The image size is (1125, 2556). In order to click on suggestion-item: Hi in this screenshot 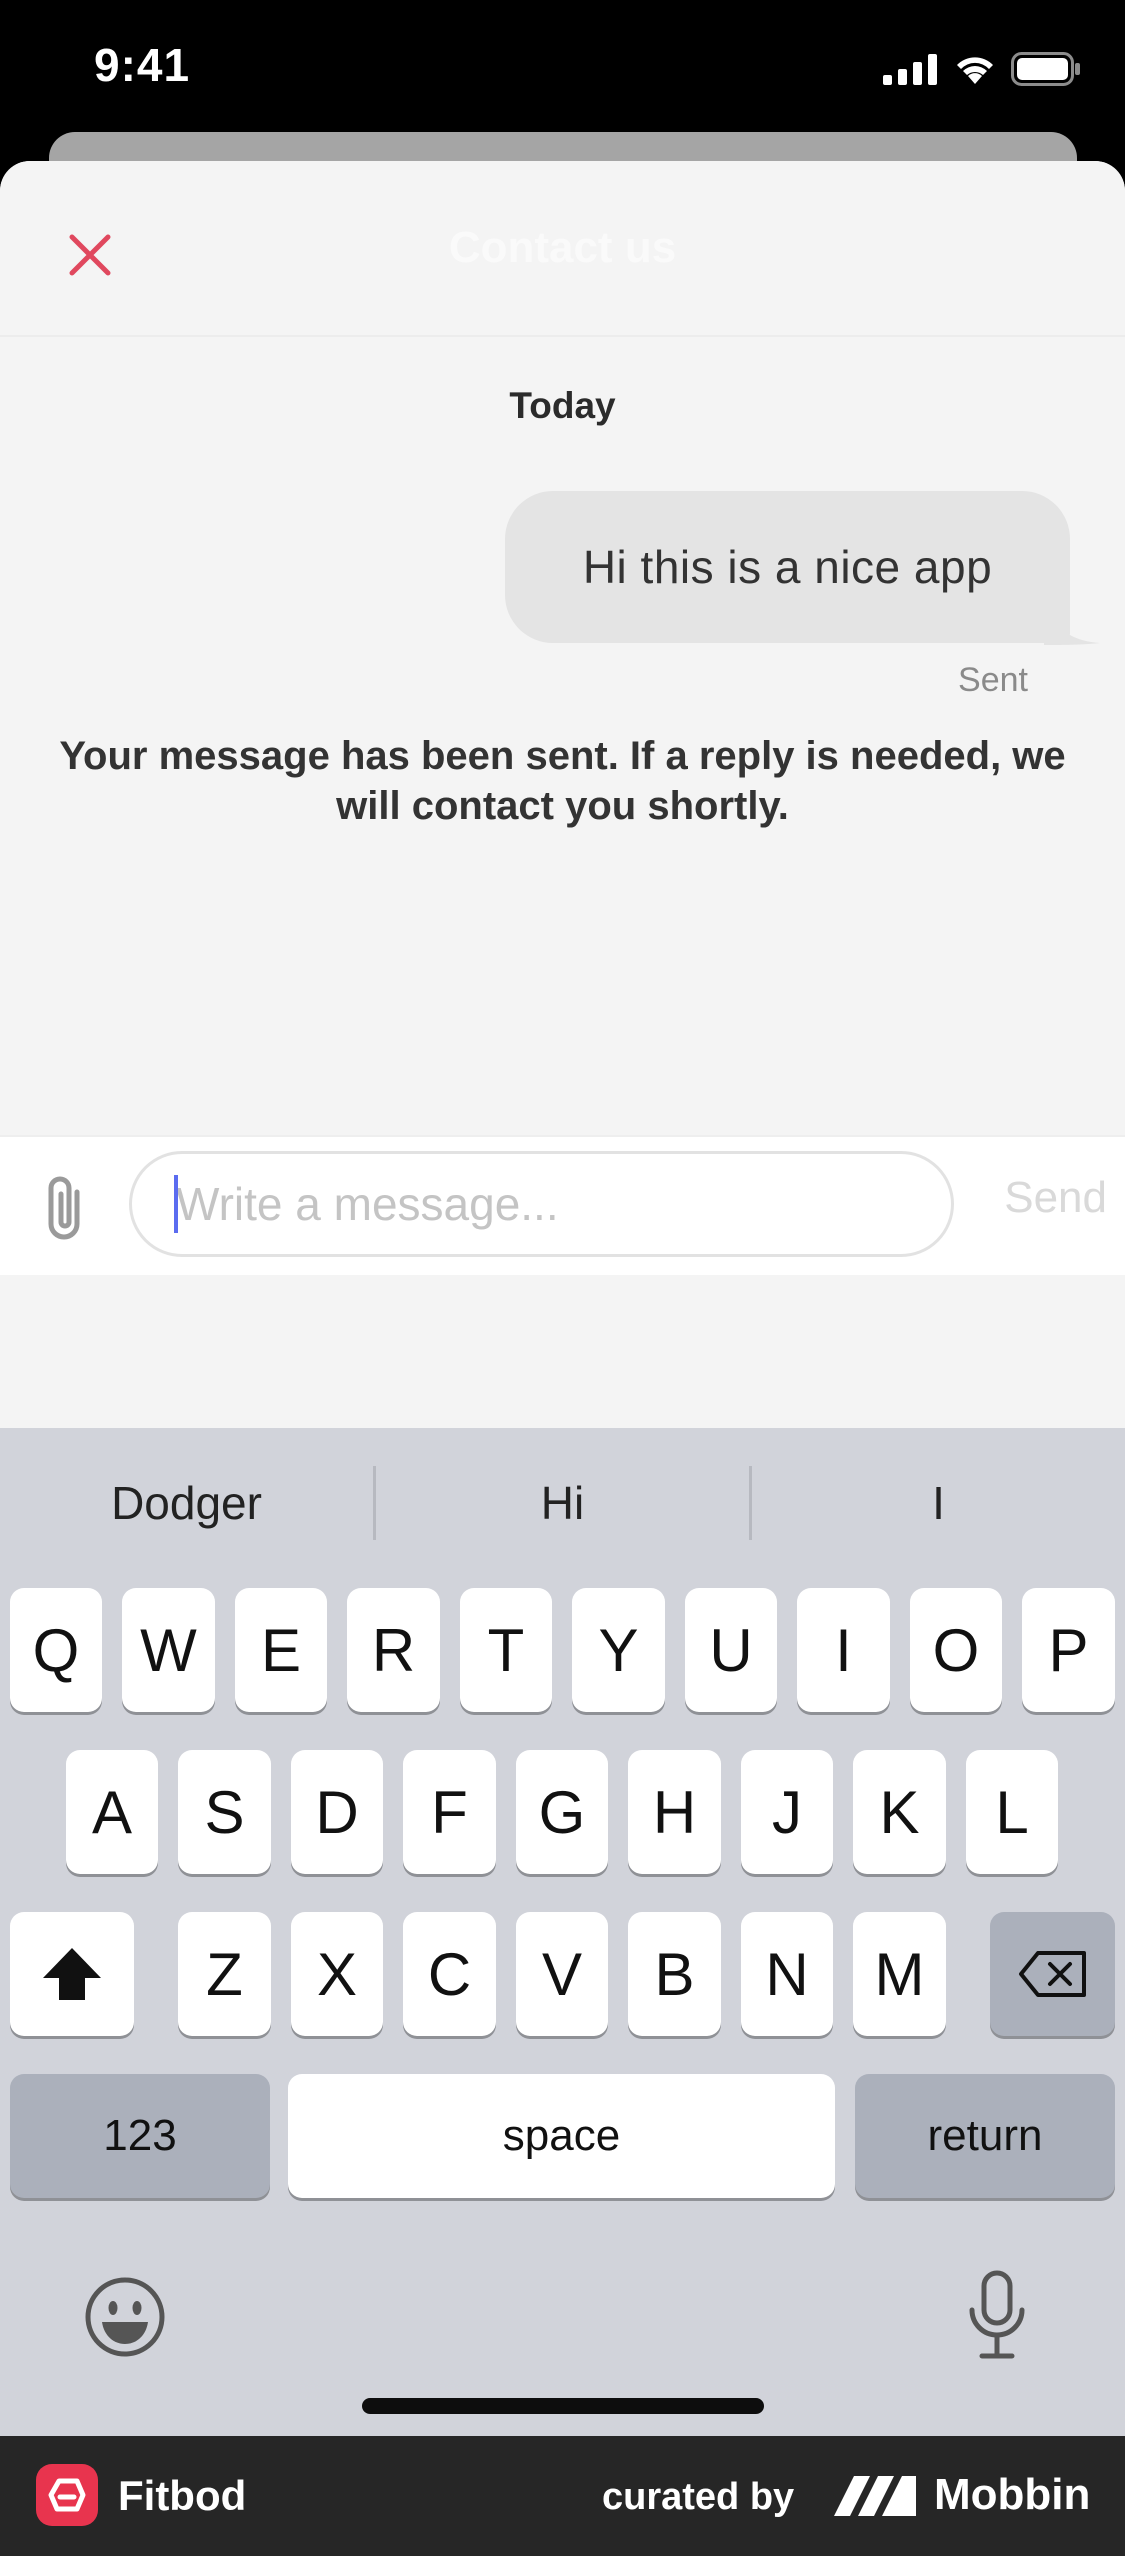, I will do `click(562, 1503)`.